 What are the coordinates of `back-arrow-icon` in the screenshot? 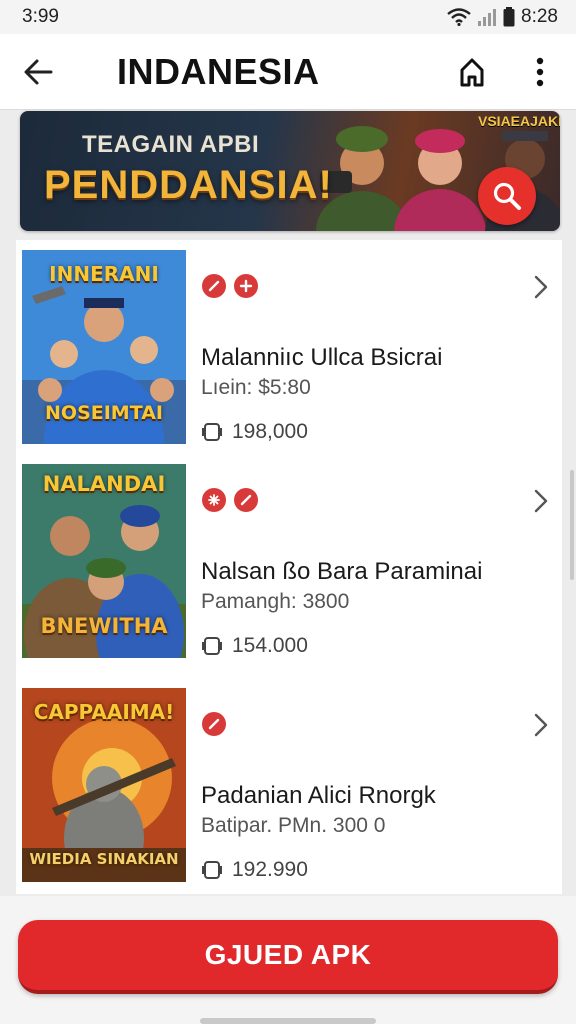 It's located at (38, 72).